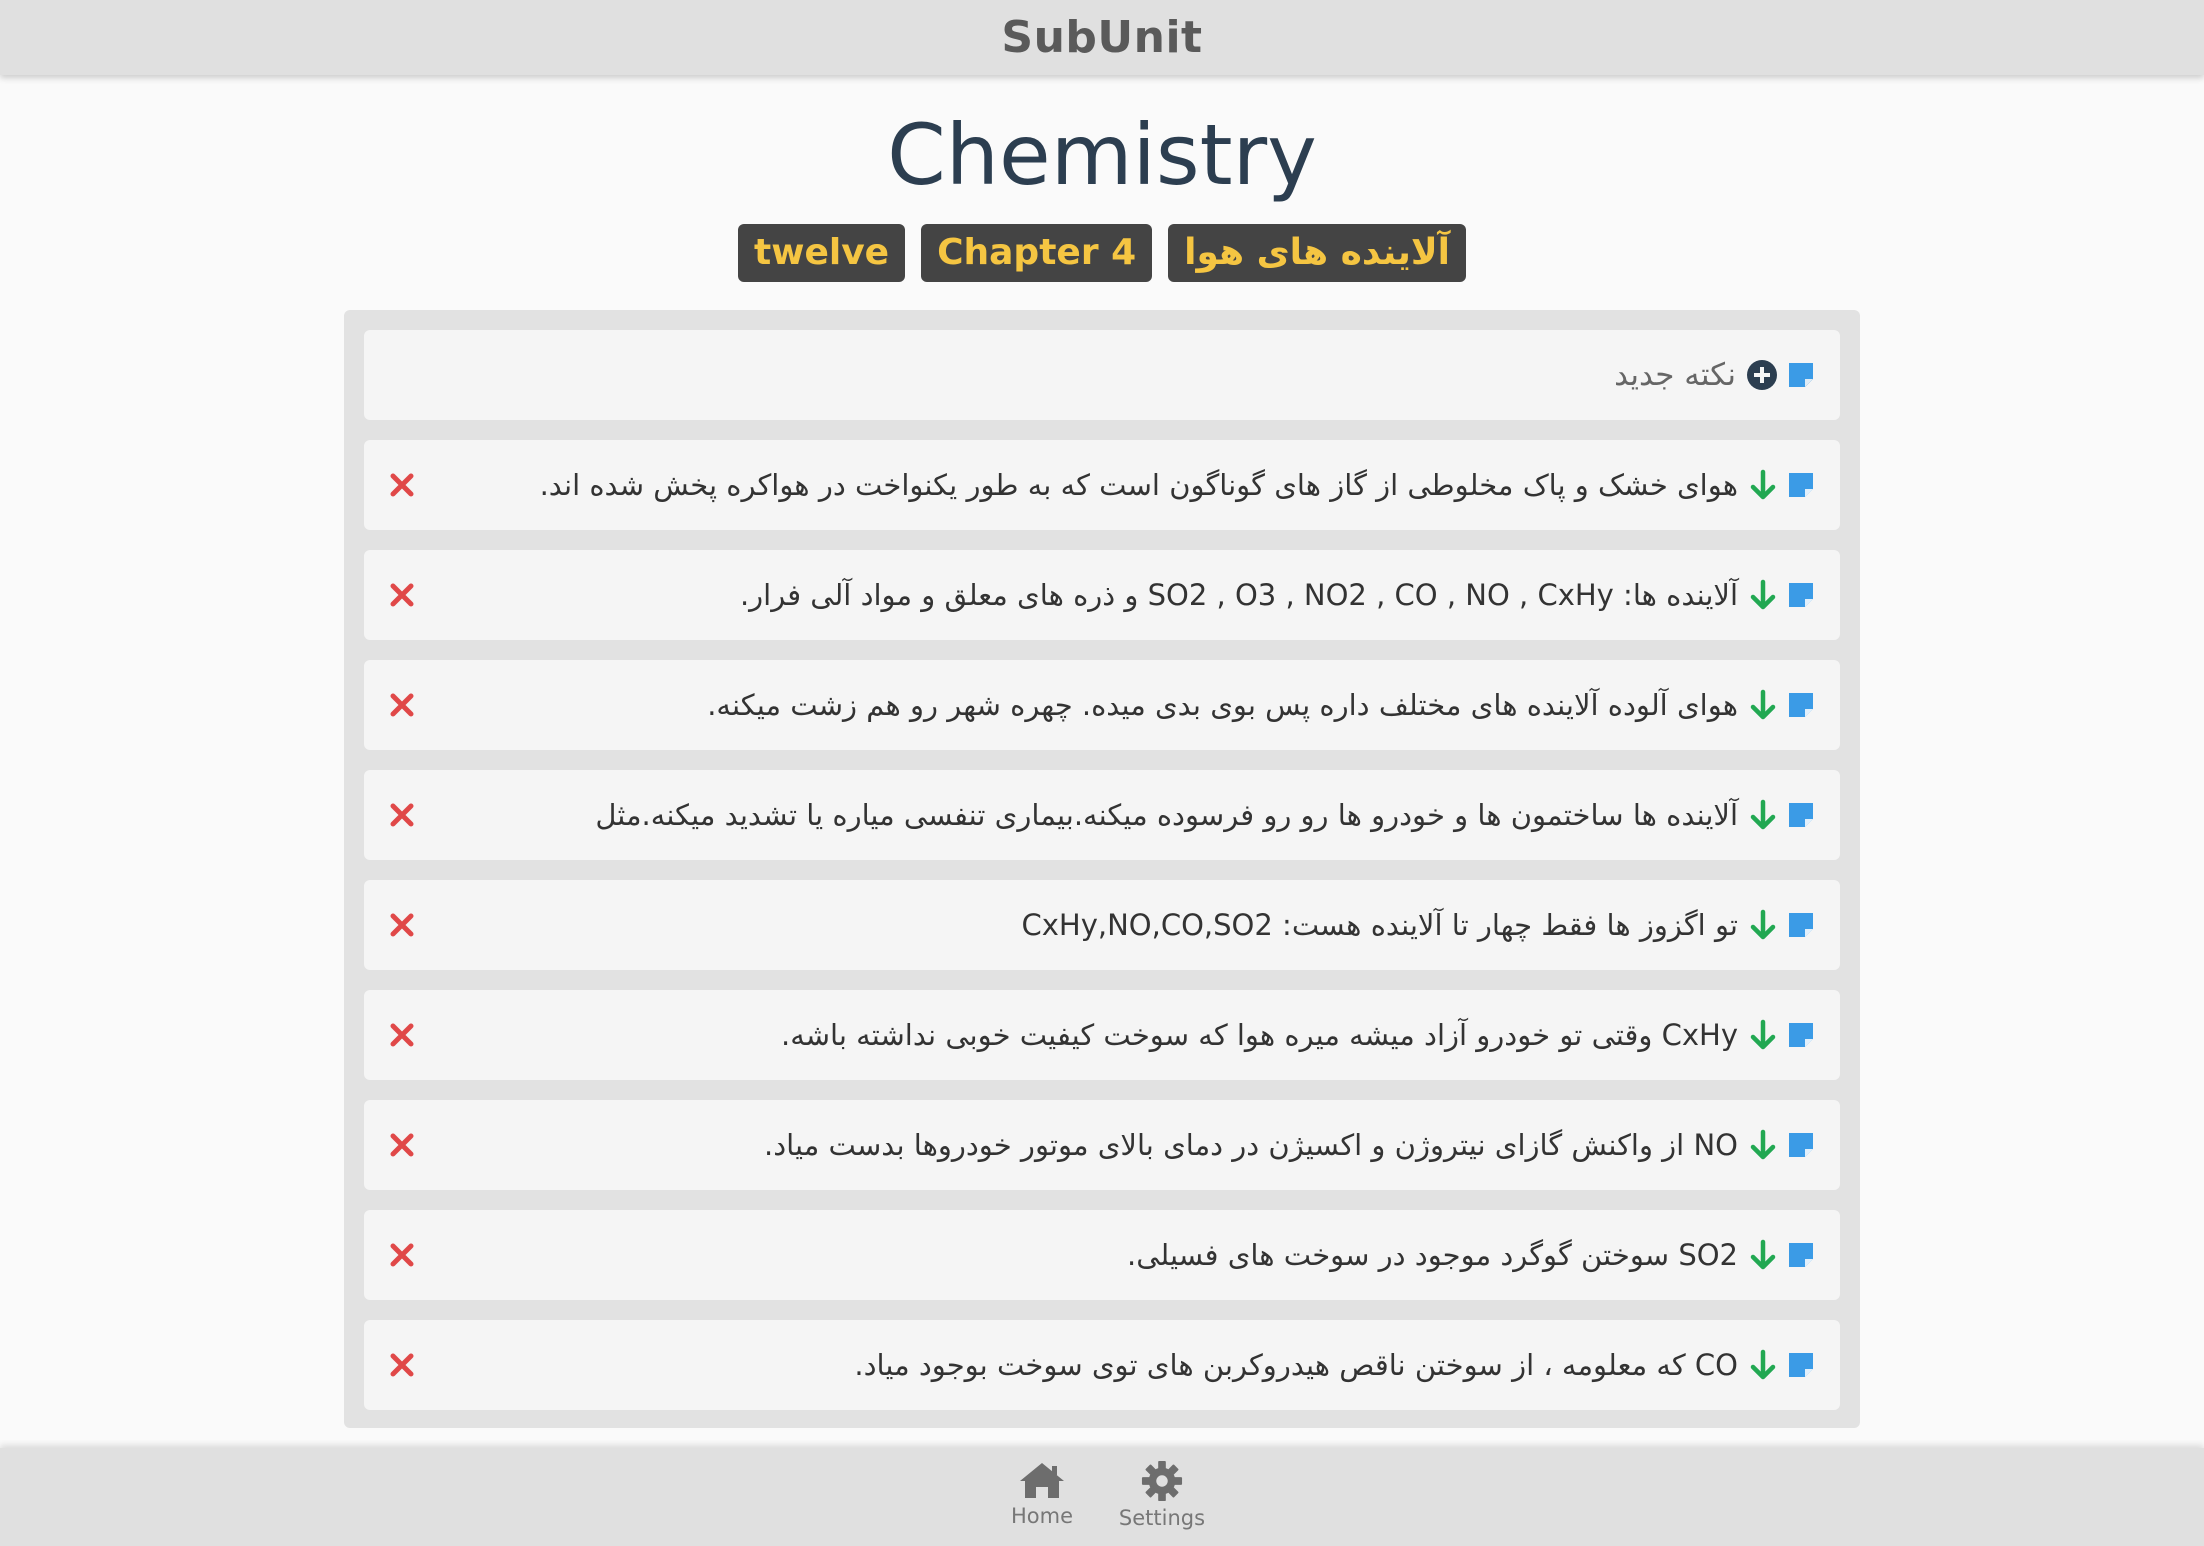 The image size is (2204, 1546). What do you see at coordinates (1762, 375) in the screenshot?
I see `plus-circle-icon` at bounding box center [1762, 375].